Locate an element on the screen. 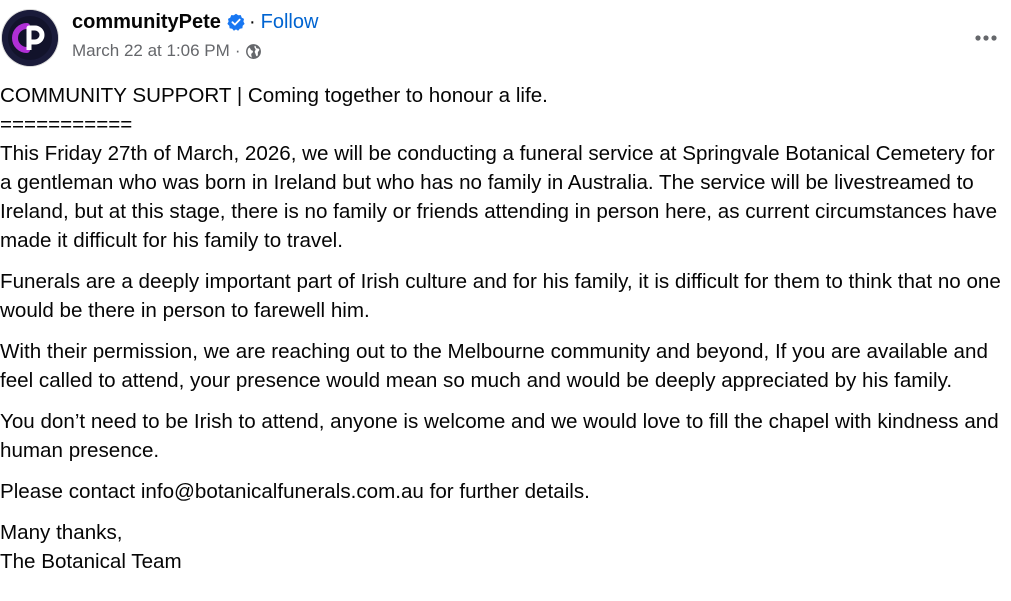  contact-prefix: Please contact is located at coordinates (70, 491).